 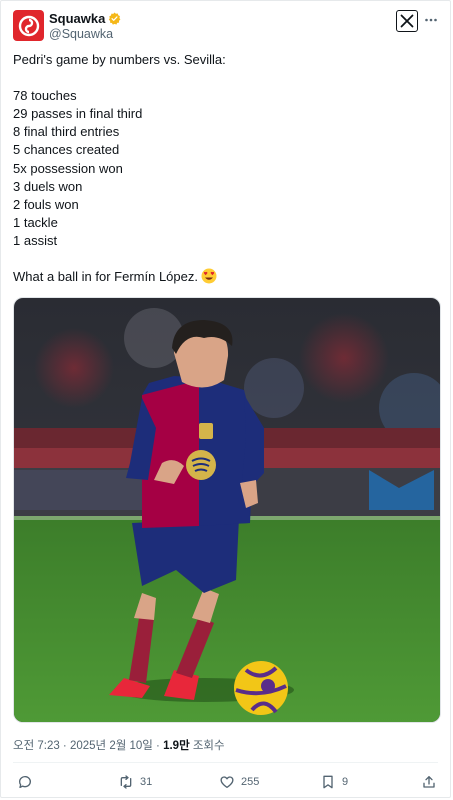 I want to click on divider, so click(x=225, y=762).